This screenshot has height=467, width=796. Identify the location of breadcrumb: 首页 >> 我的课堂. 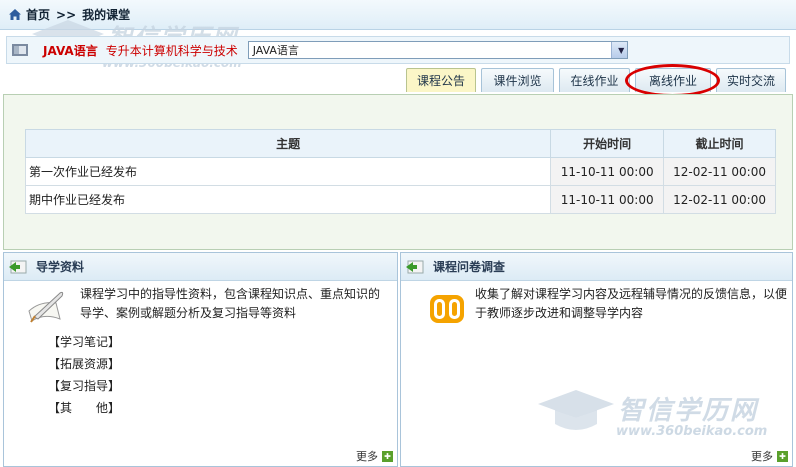
(398, 15).